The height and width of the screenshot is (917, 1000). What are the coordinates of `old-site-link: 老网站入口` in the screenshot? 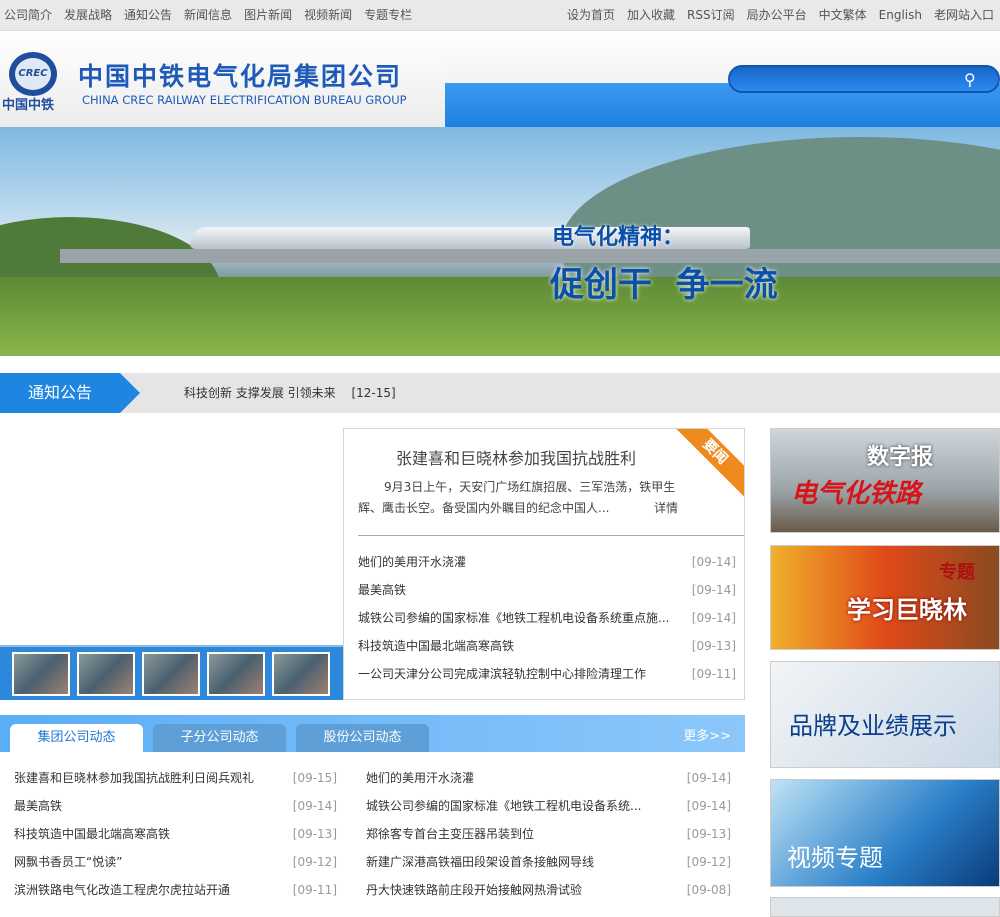 It's located at (964, 15).